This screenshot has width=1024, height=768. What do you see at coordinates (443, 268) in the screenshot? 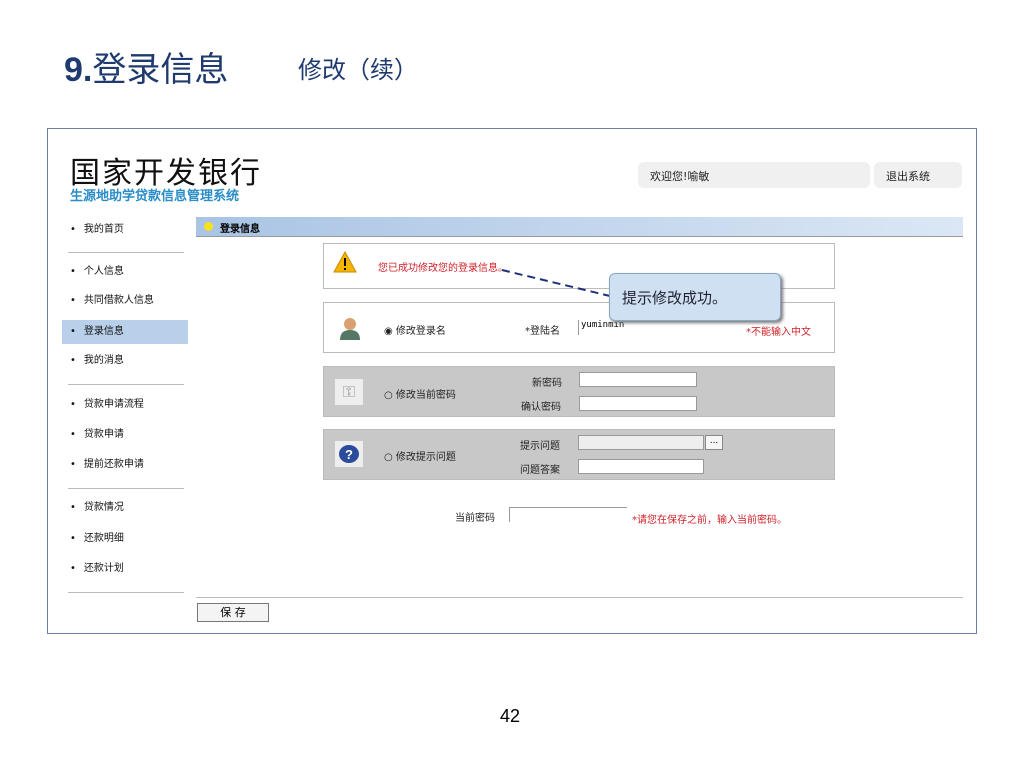
I see `success-message: 您已成功修改您的登录信息。` at bounding box center [443, 268].